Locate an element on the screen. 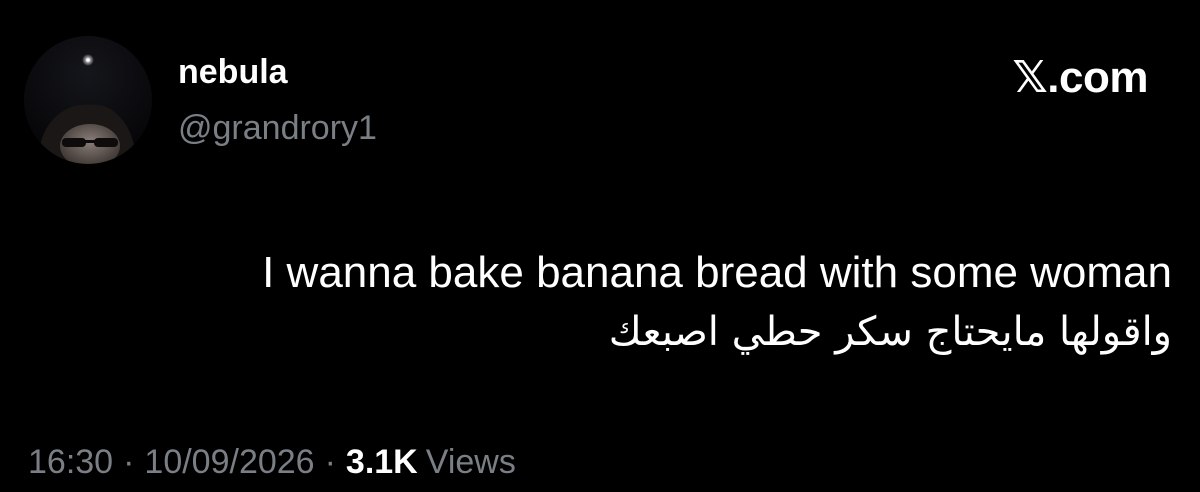 Image resolution: width=1200 pixels, height=492 pixels. author-handle: @grandrory1 is located at coordinates (277, 128).